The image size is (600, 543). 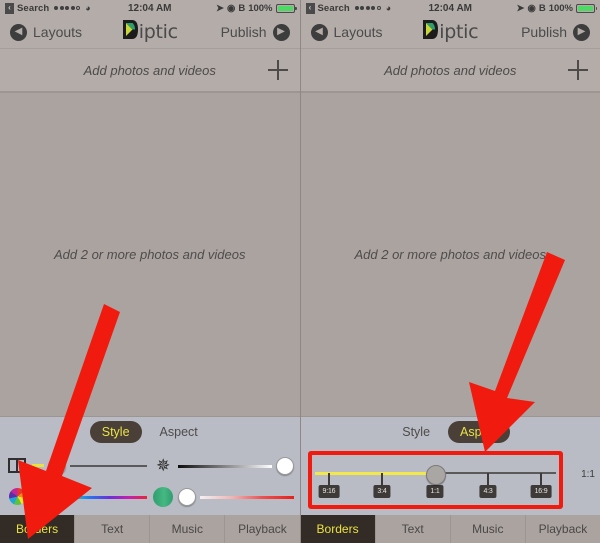 What do you see at coordinates (163, 496) in the screenshot?
I see `green-sphere-icon` at bounding box center [163, 496].